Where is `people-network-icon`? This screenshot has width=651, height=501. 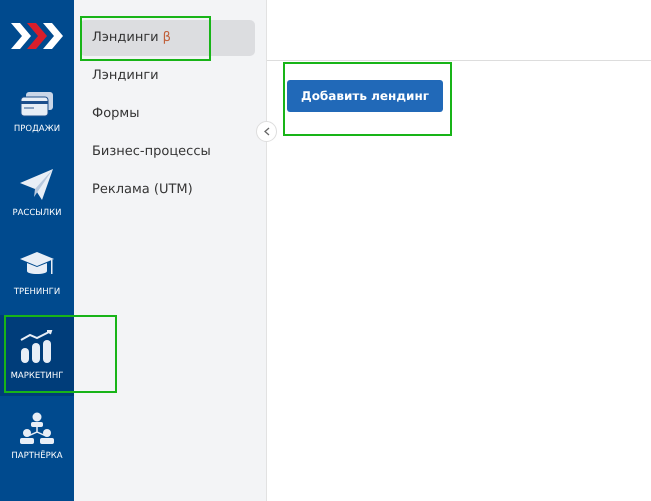
people-network-icon is located at coordinates (37, 428).